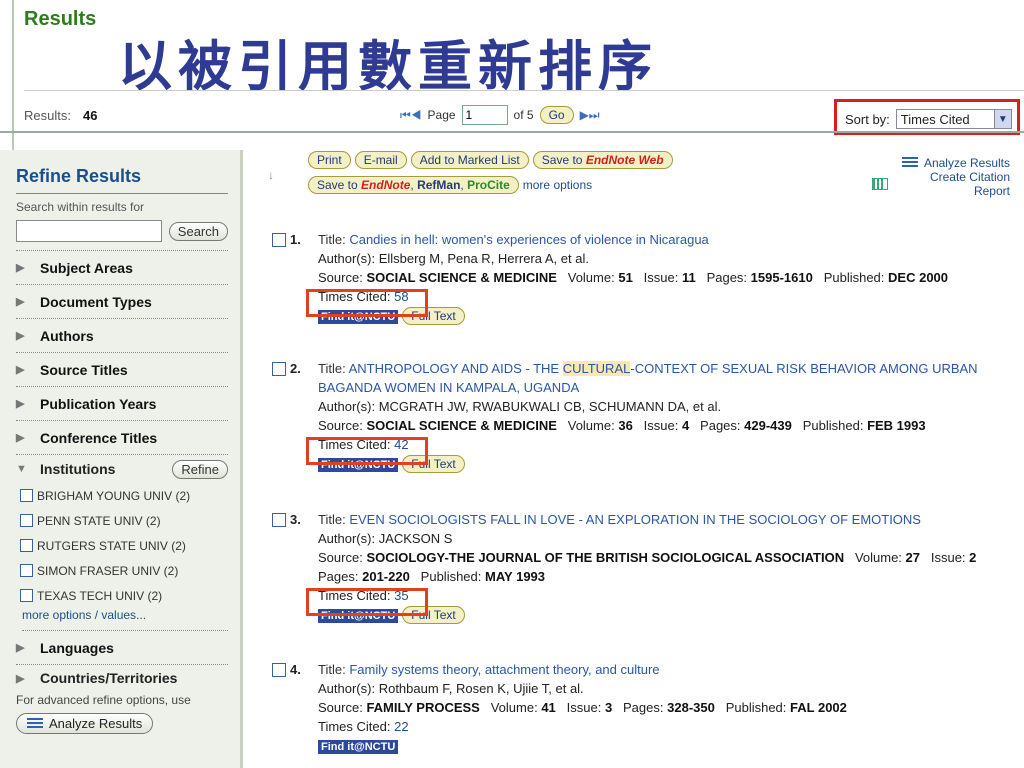 This screenshot has height=768, width=1024. Describe the element at coordinates (122, 438) in the screenshot. I see `facet-conference-titles: ▶ Conference Titles` at that location.